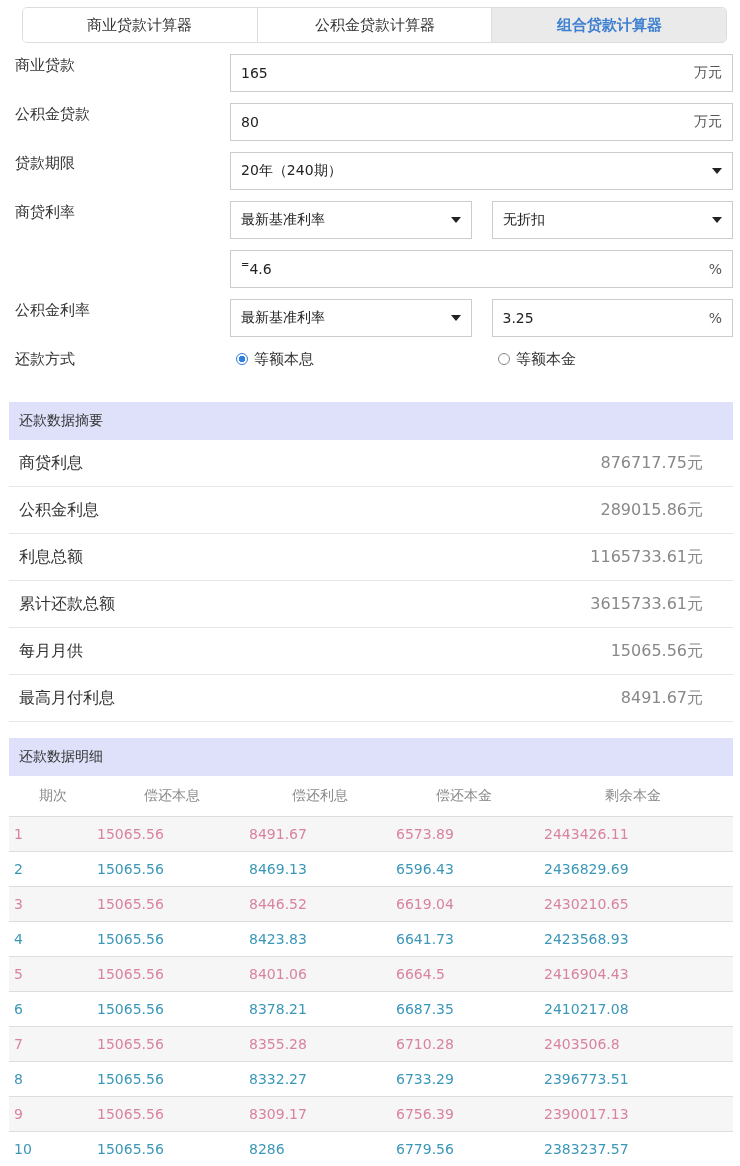 This screenshot has width=740, height=1166. Describe the element at coordinates (19, 1114) in the screenshot. I see `table-cell-text: 9` at that location.